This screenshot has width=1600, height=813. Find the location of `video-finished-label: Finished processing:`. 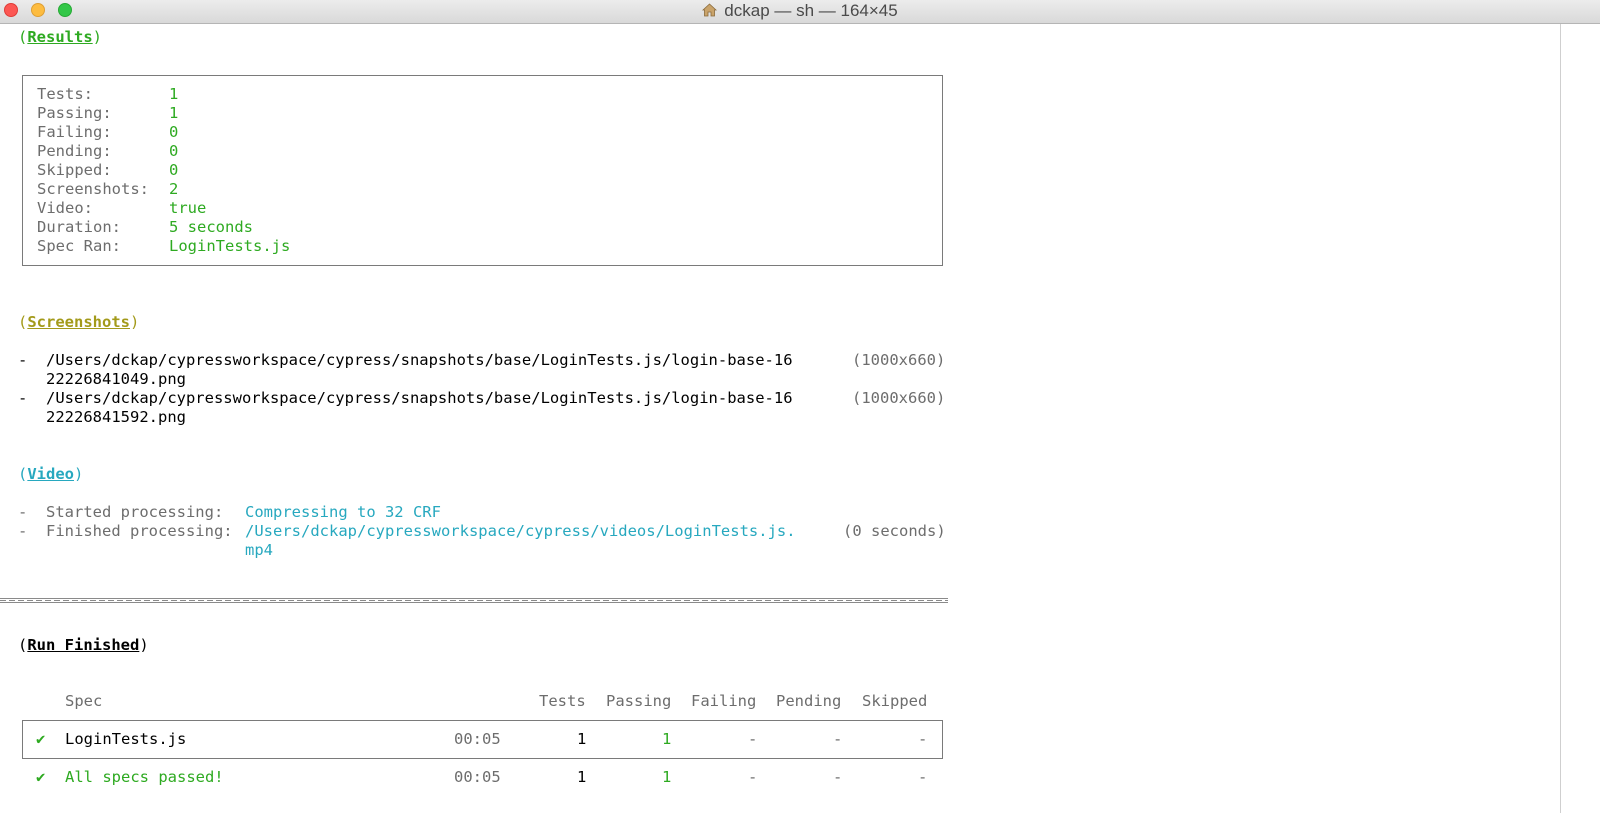

video-finished-label: Finished processing: is located at coordinates (139, 531).